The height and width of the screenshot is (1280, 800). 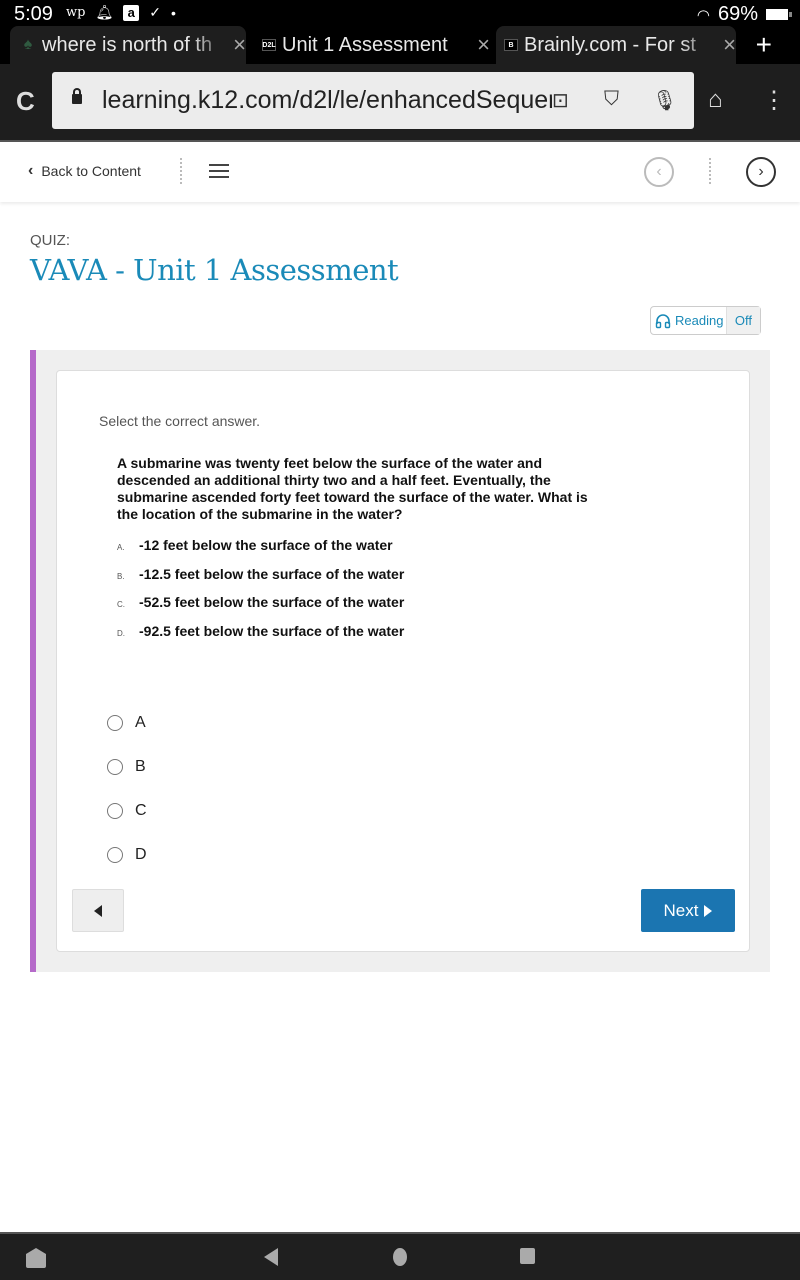 What do you see at coordinates (121, 547) in the screenshot?
I see `choice-letter: A.` at bounding box center [121, 547].